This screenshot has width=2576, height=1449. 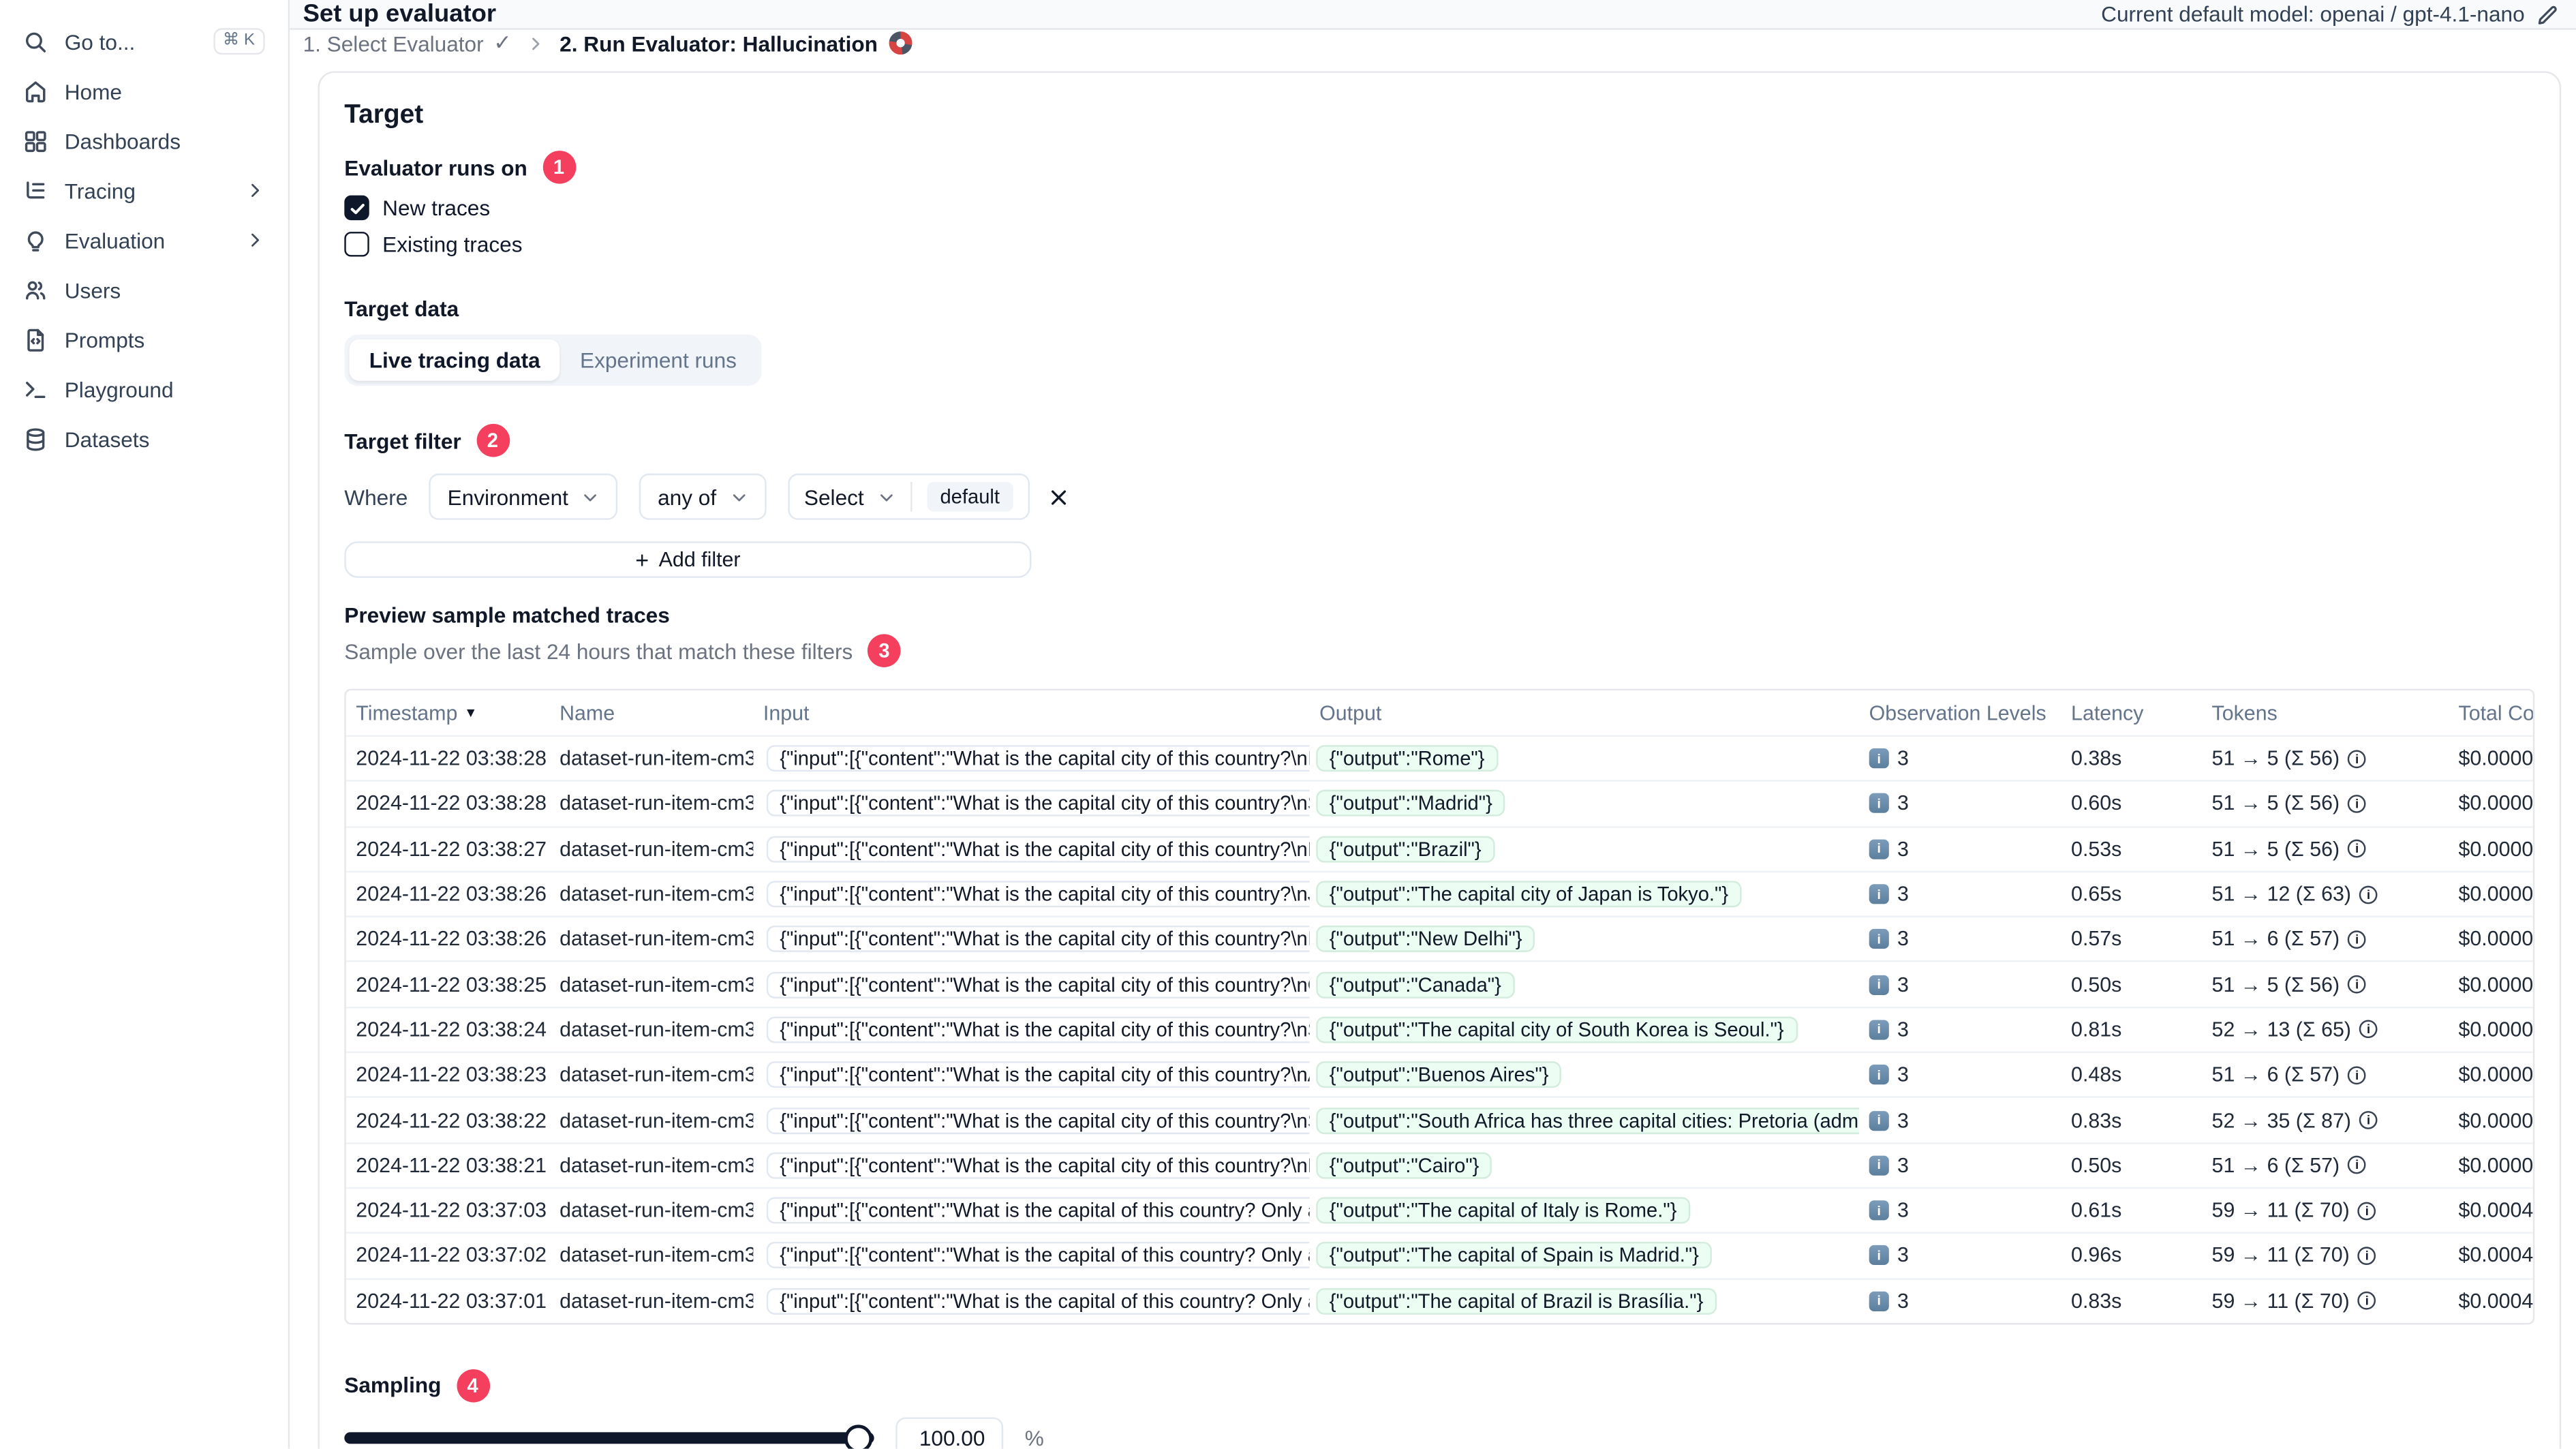 I want to click on sampling-slider, so click(x=609, y=1437).